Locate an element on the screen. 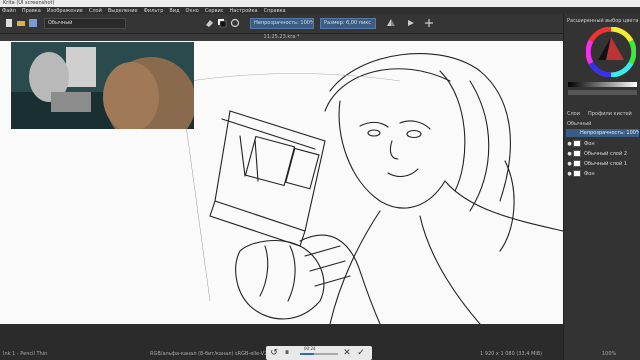  layer-name: Обычный слой 2 is located at coordinates (606, 153).